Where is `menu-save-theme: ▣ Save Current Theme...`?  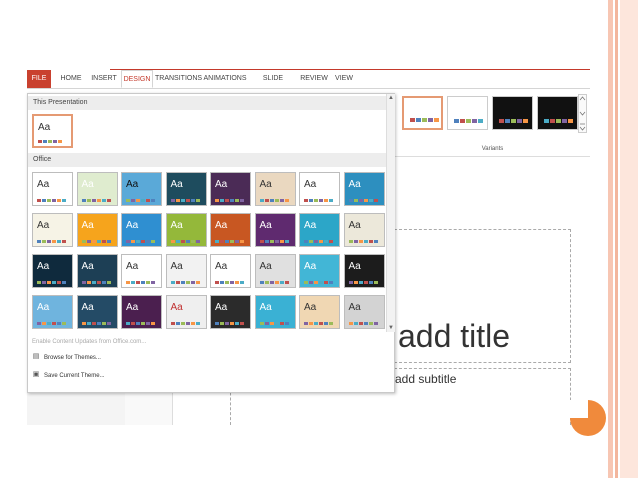 menu-save-theme: ▣ Save Current Theme... is located at coordinates (68, 376).